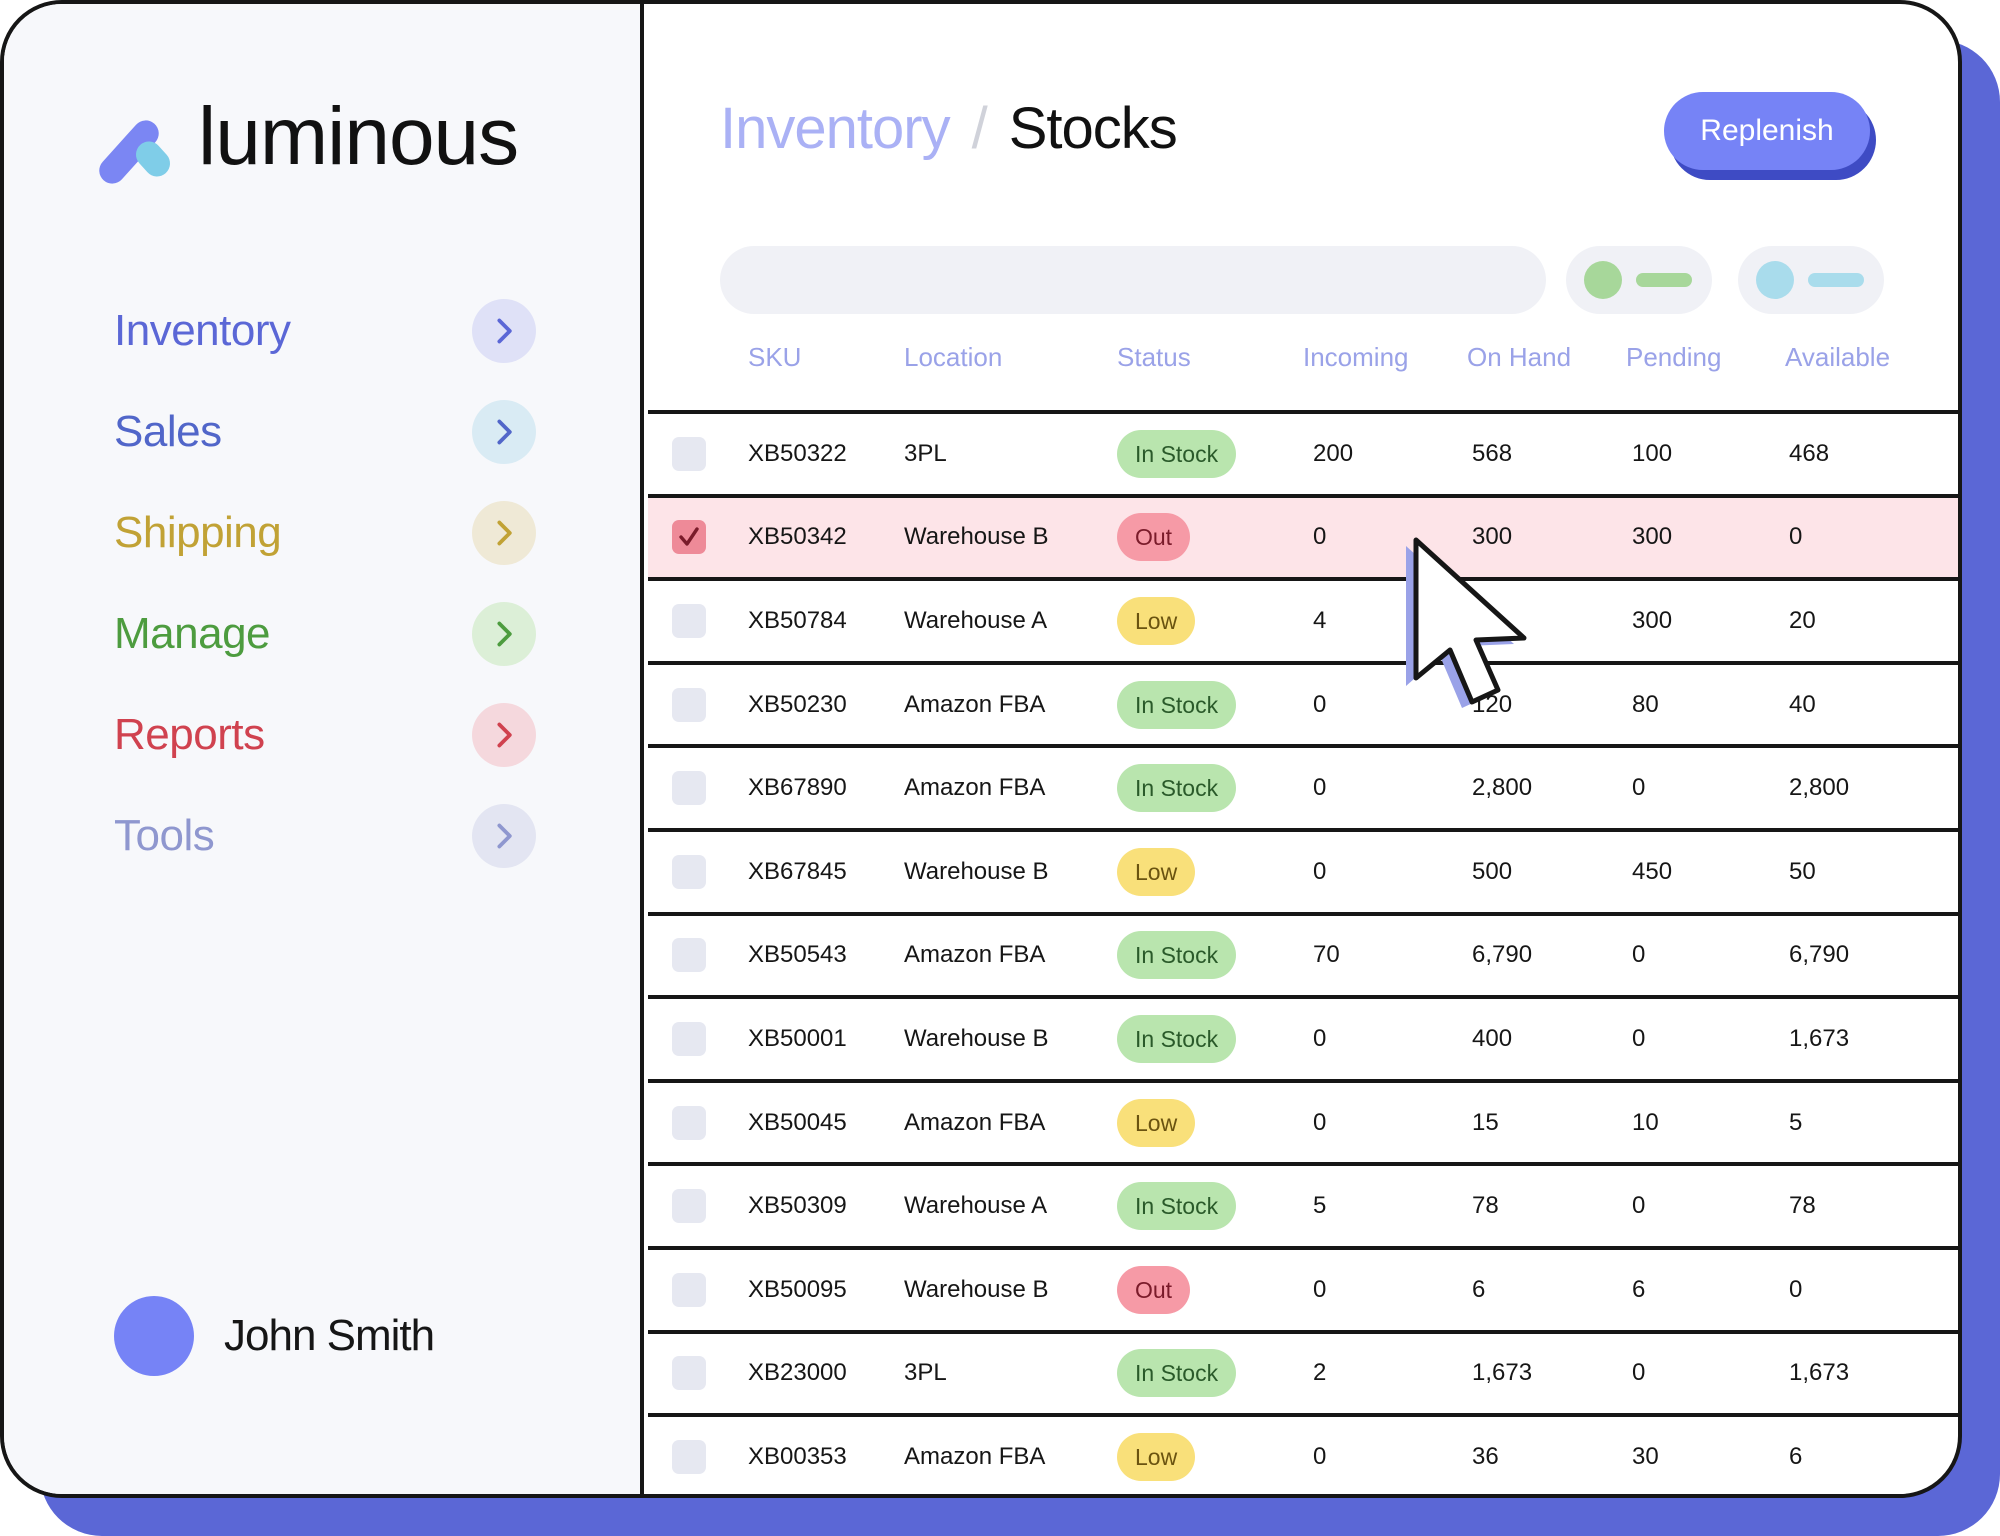  Describe the element at coordinates (325, 432) in the screenshot. I see `sidebar-item-sales: Sales` at that location.